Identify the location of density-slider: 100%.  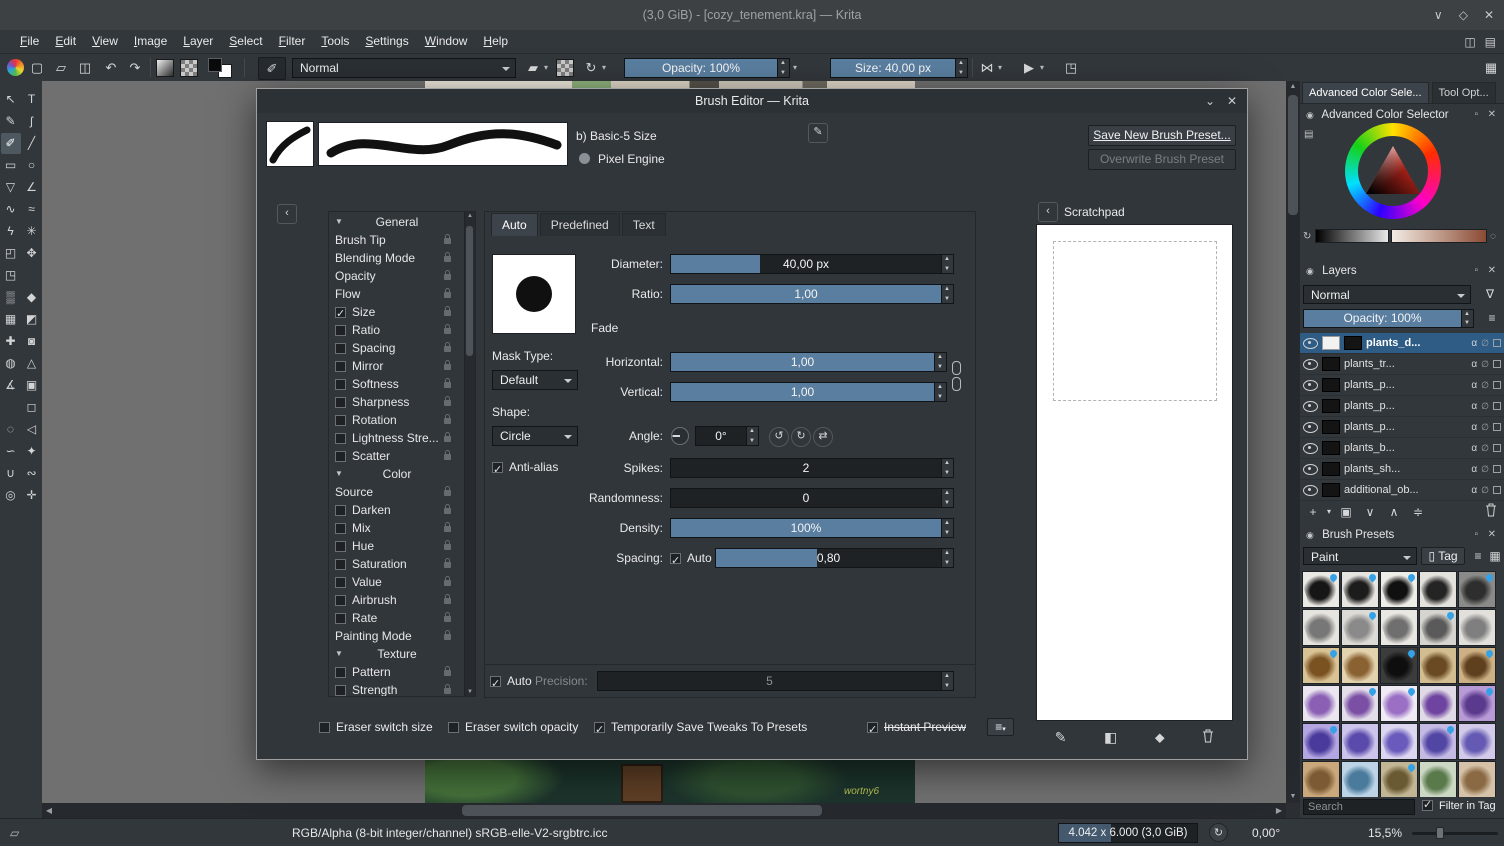
(806, 528).